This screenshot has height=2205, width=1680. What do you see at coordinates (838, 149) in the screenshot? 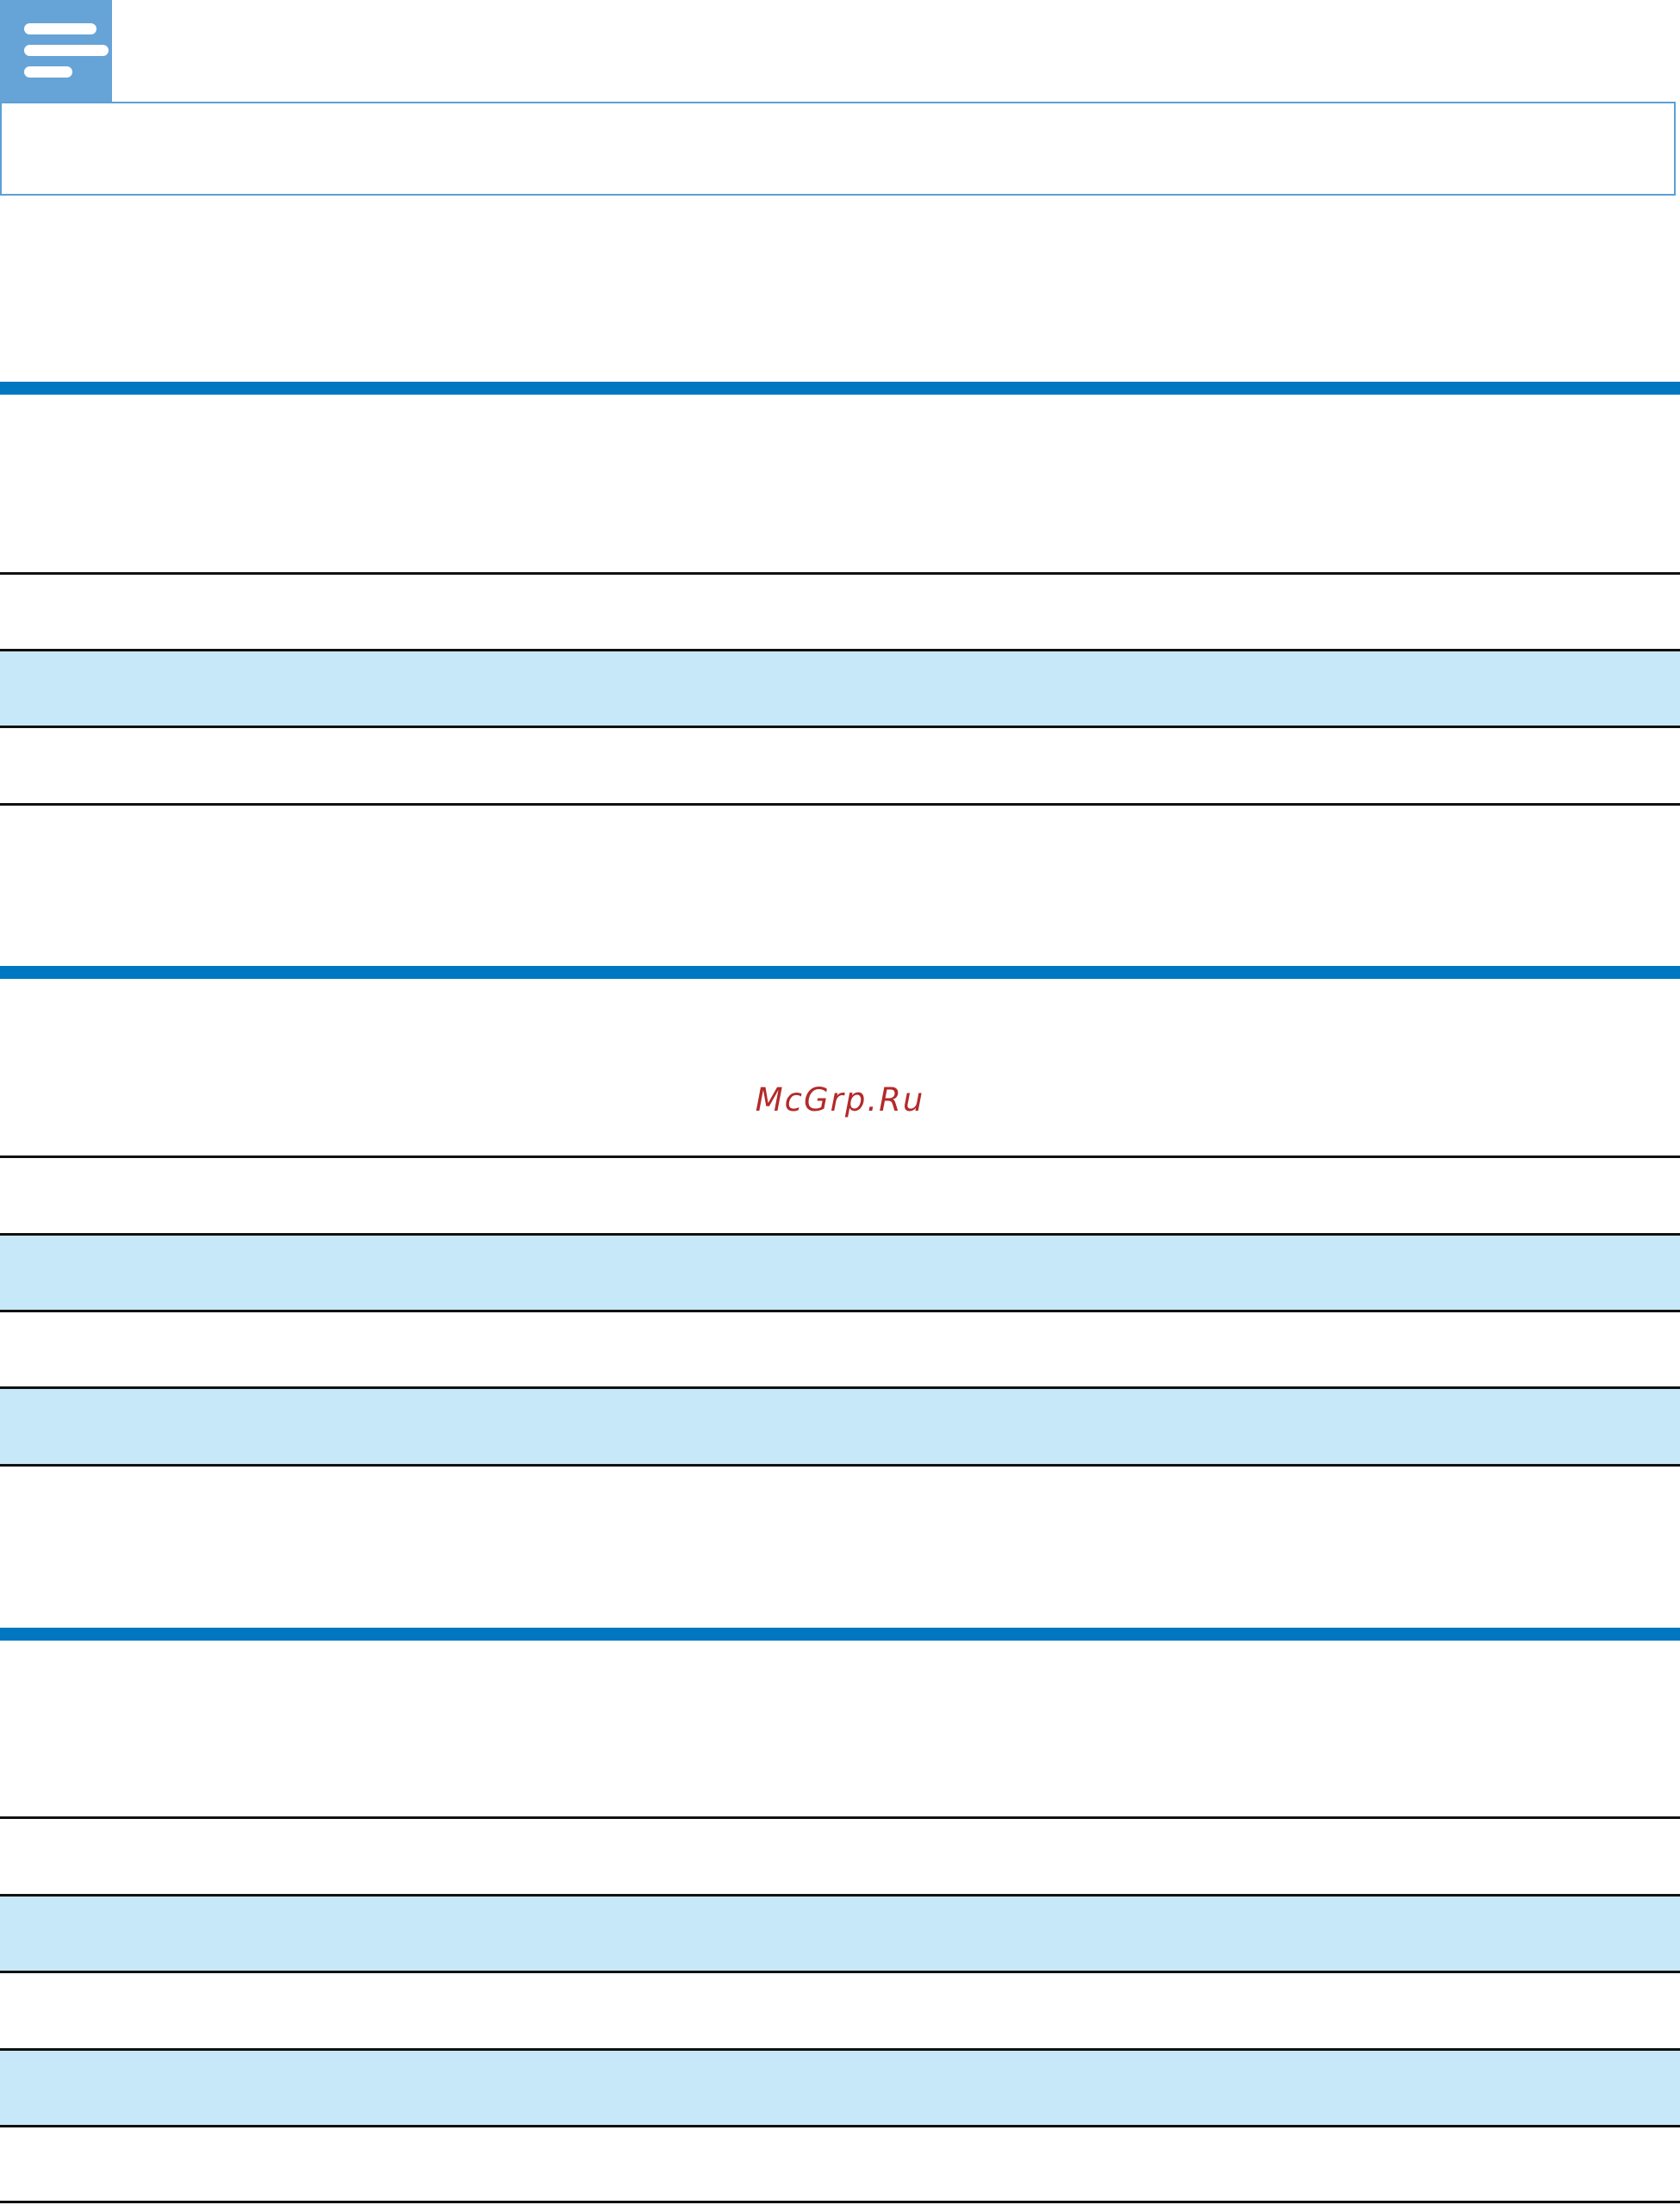
I see `note-box` at bounding box center [838, 149].